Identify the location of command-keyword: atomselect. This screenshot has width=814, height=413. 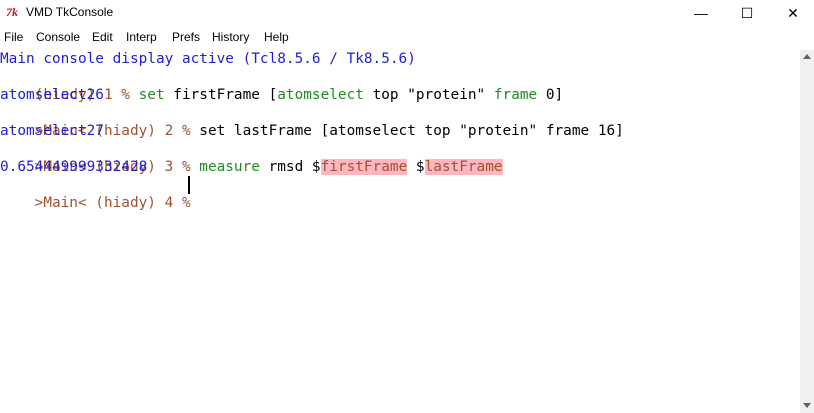
(320, 95).